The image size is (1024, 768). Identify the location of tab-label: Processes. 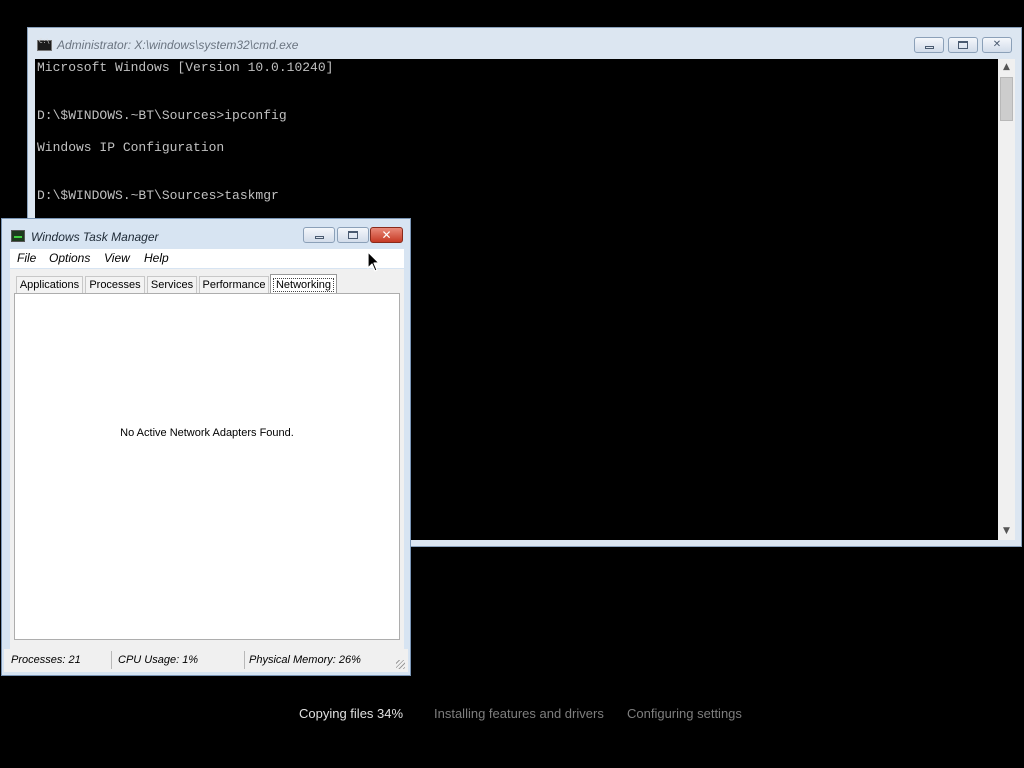
(115, 285).